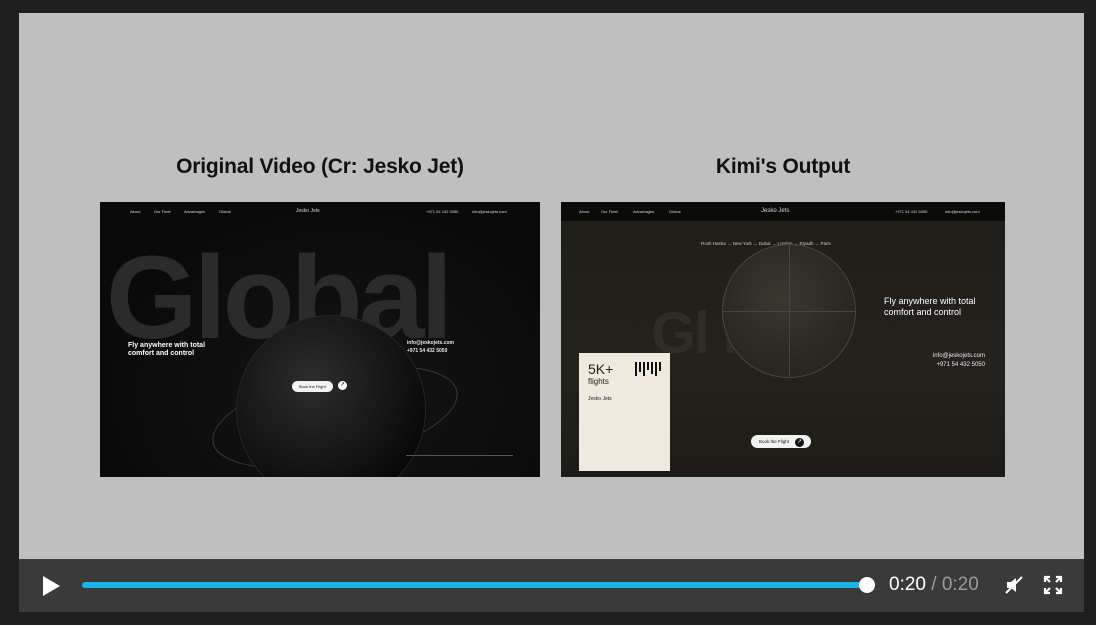  I want to click on seek-handle, so click(867, 585).